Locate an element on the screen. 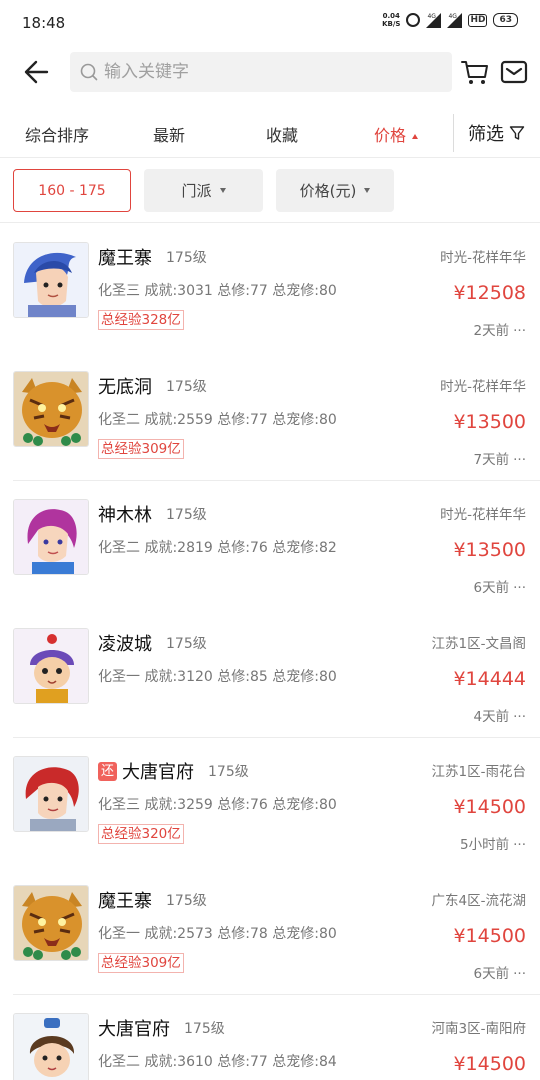 Image resolution: width=540 pixels, height=1080 pixels. listing-time: 4天前 is located at coordinates (491, 716).